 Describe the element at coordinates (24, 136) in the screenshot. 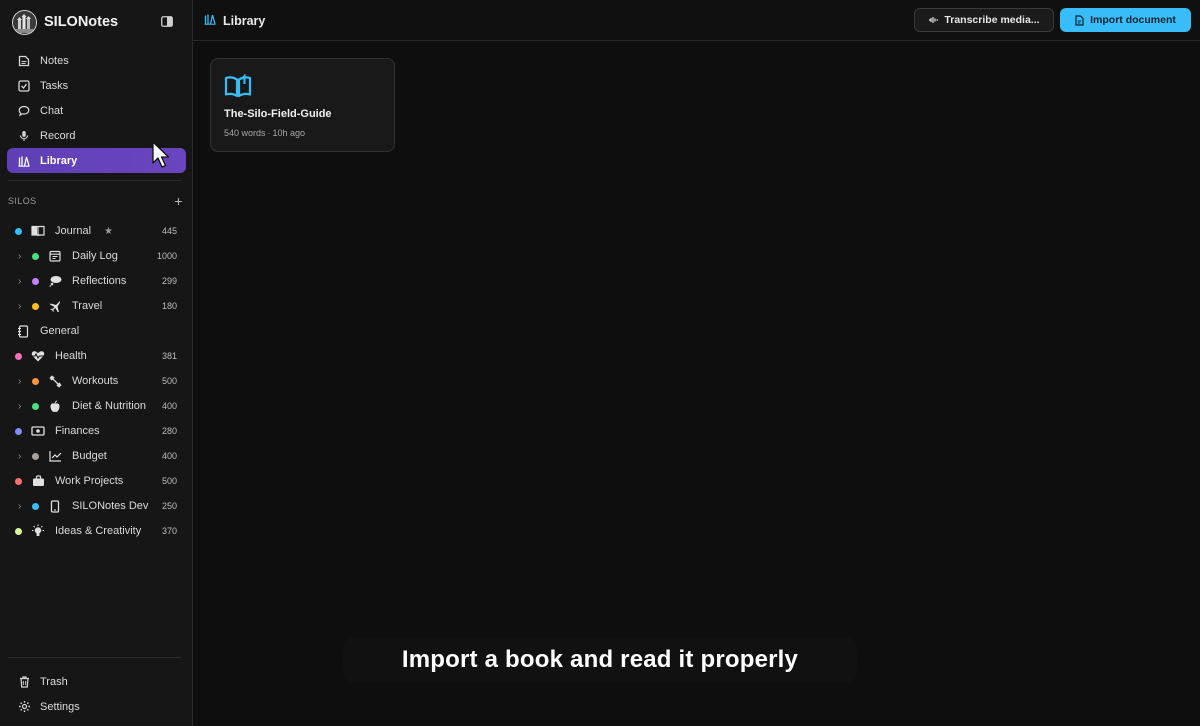

I see `microphone-icon` at that location.